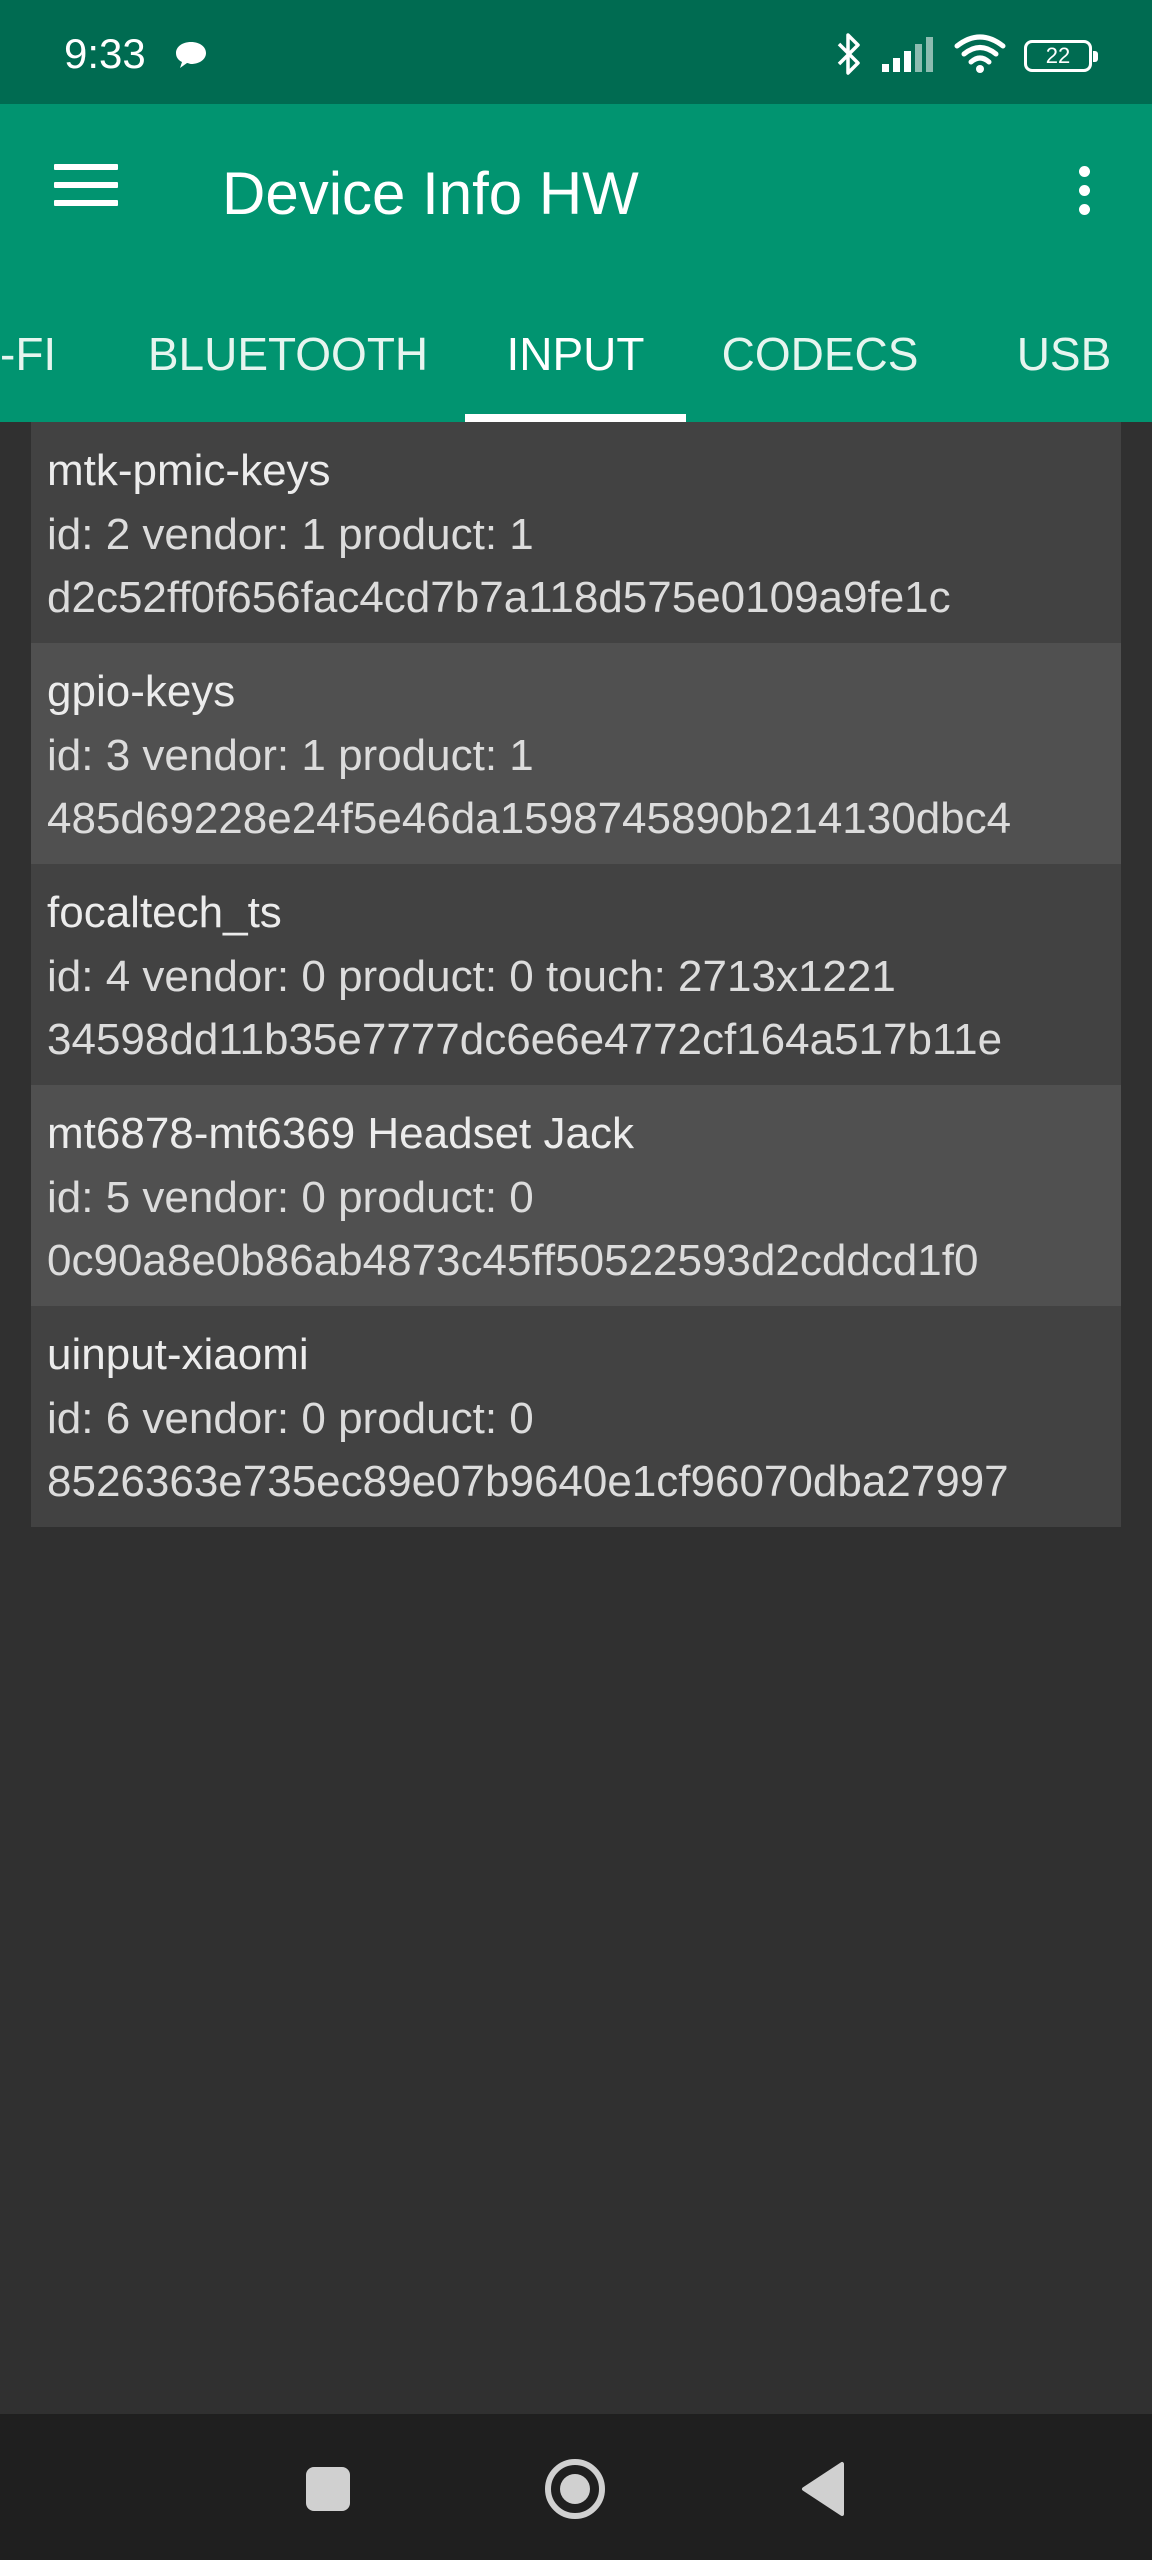  Describe the element at coordinates (980, 56) in the screenshot. I see `wifi-icon` at that location.